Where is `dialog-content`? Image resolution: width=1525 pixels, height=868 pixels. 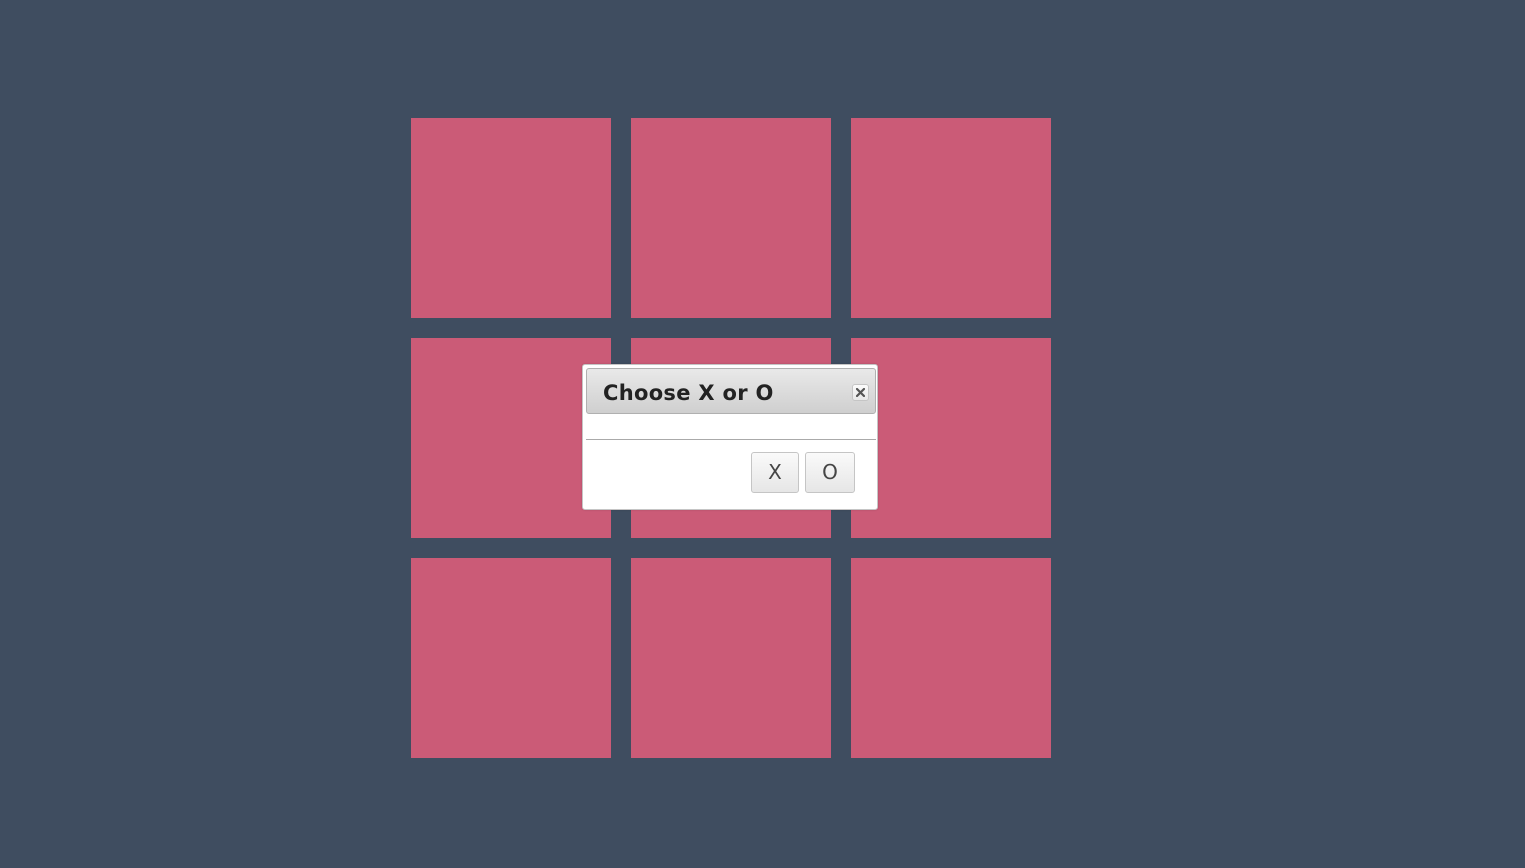 dialog-content is located at coordinates (731, 427).